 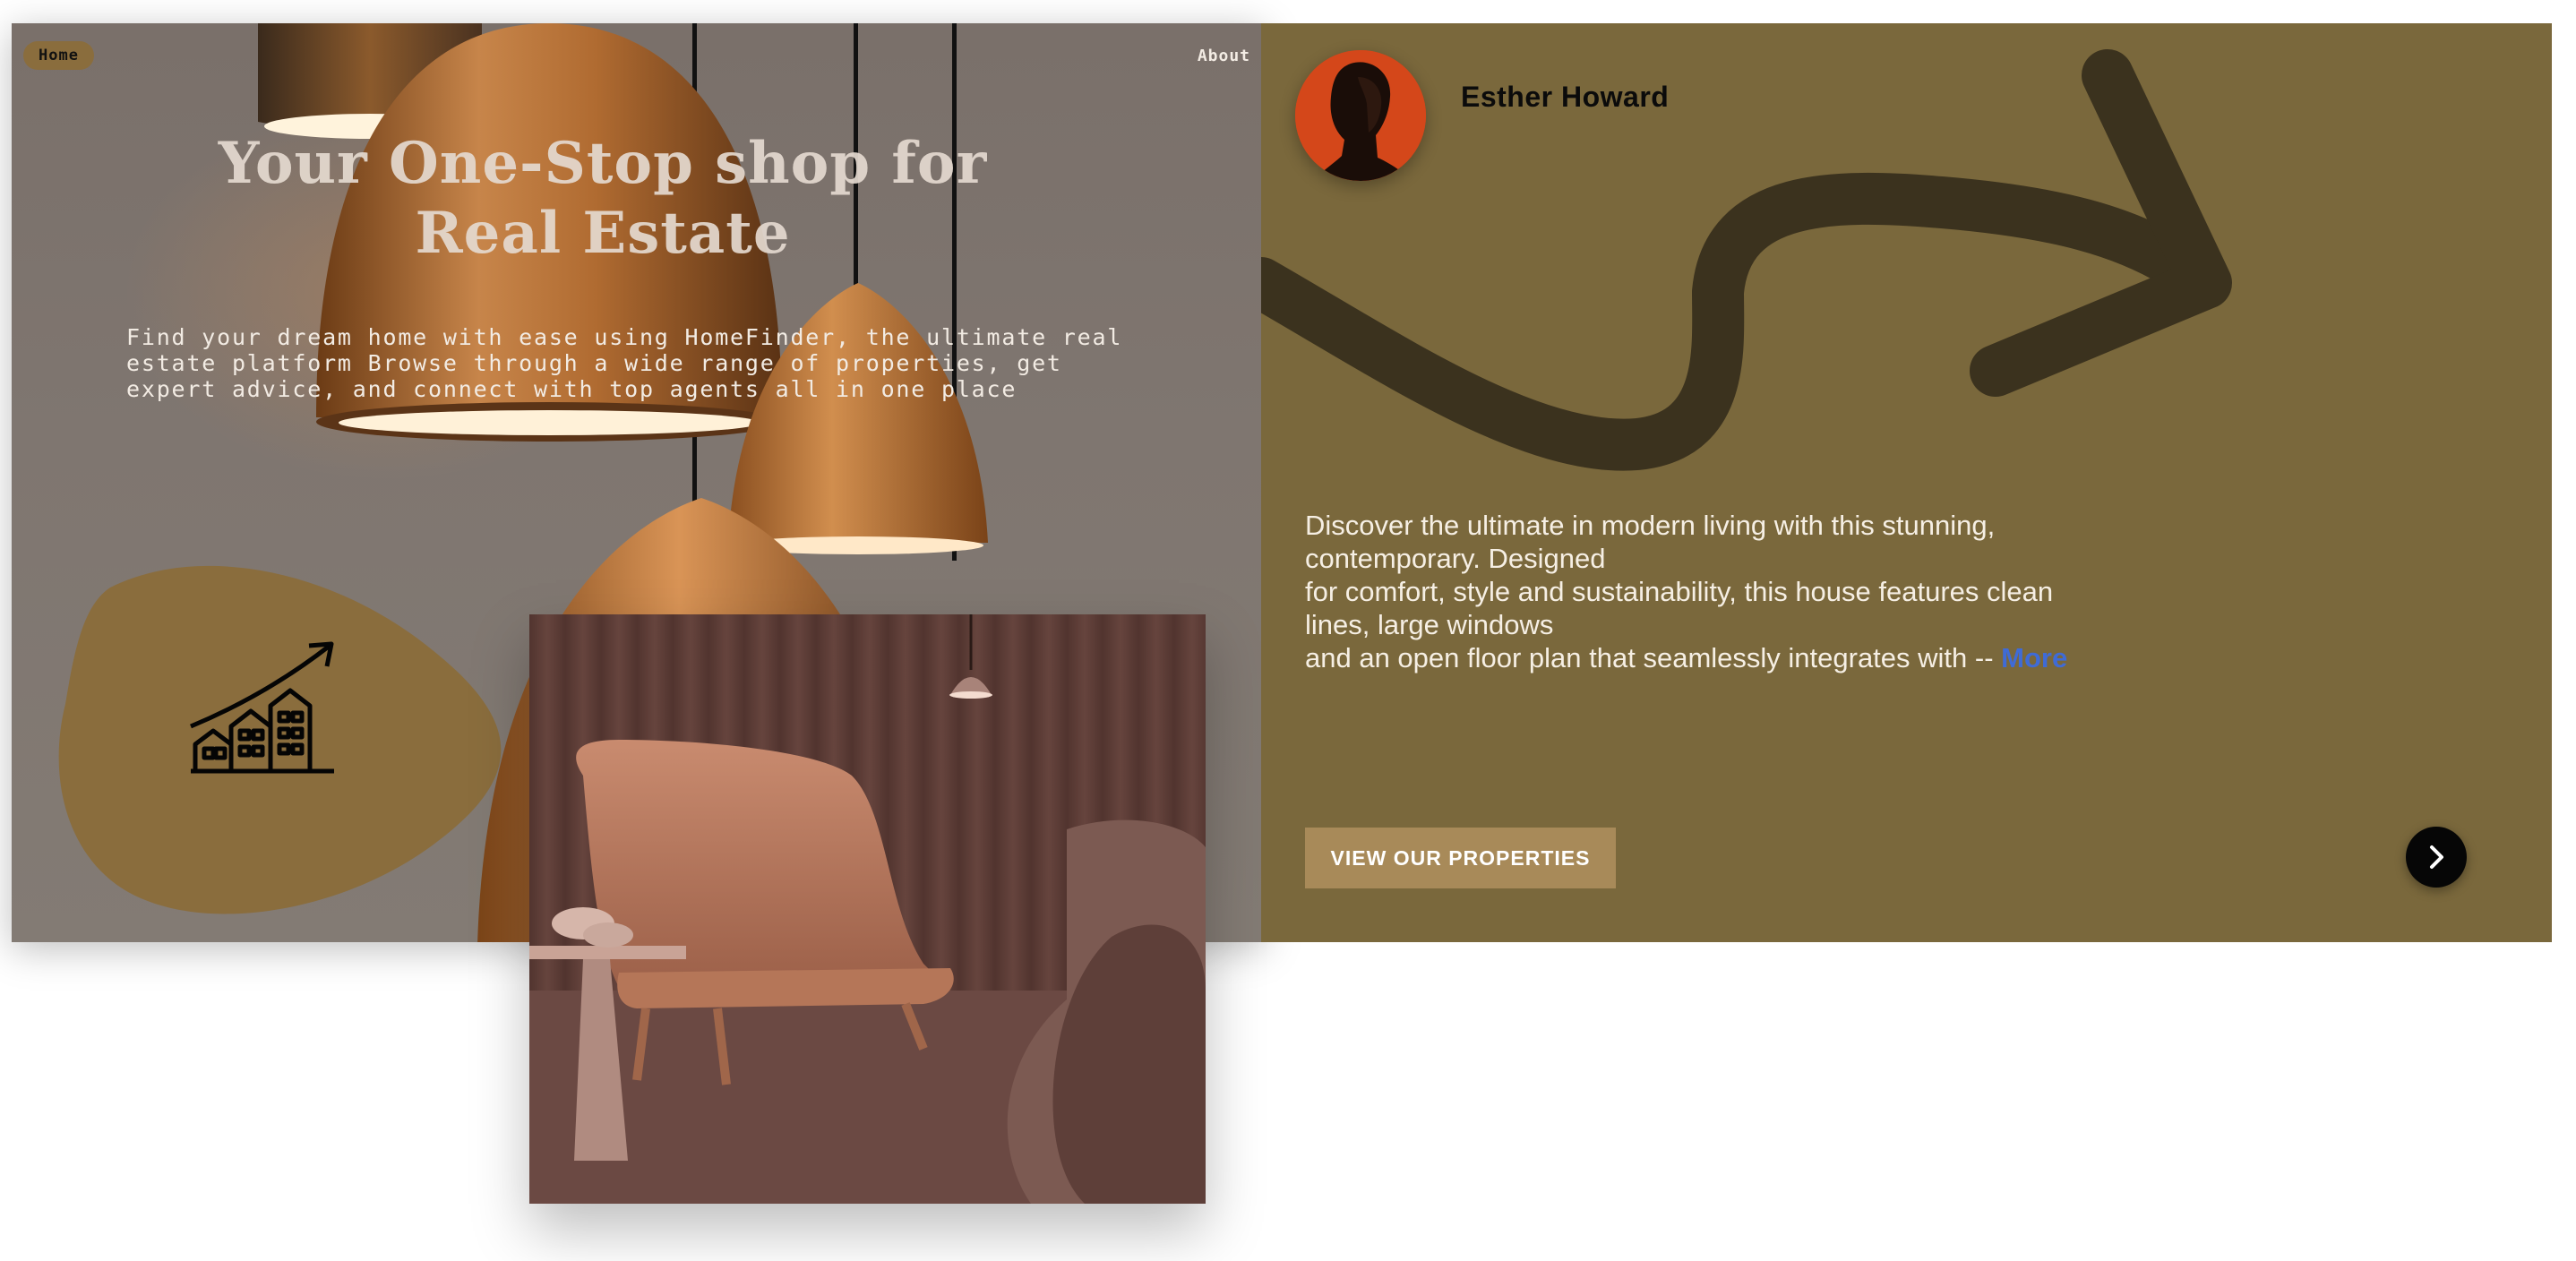 I want to click on home-link: Home, so click(x=58, y=55).